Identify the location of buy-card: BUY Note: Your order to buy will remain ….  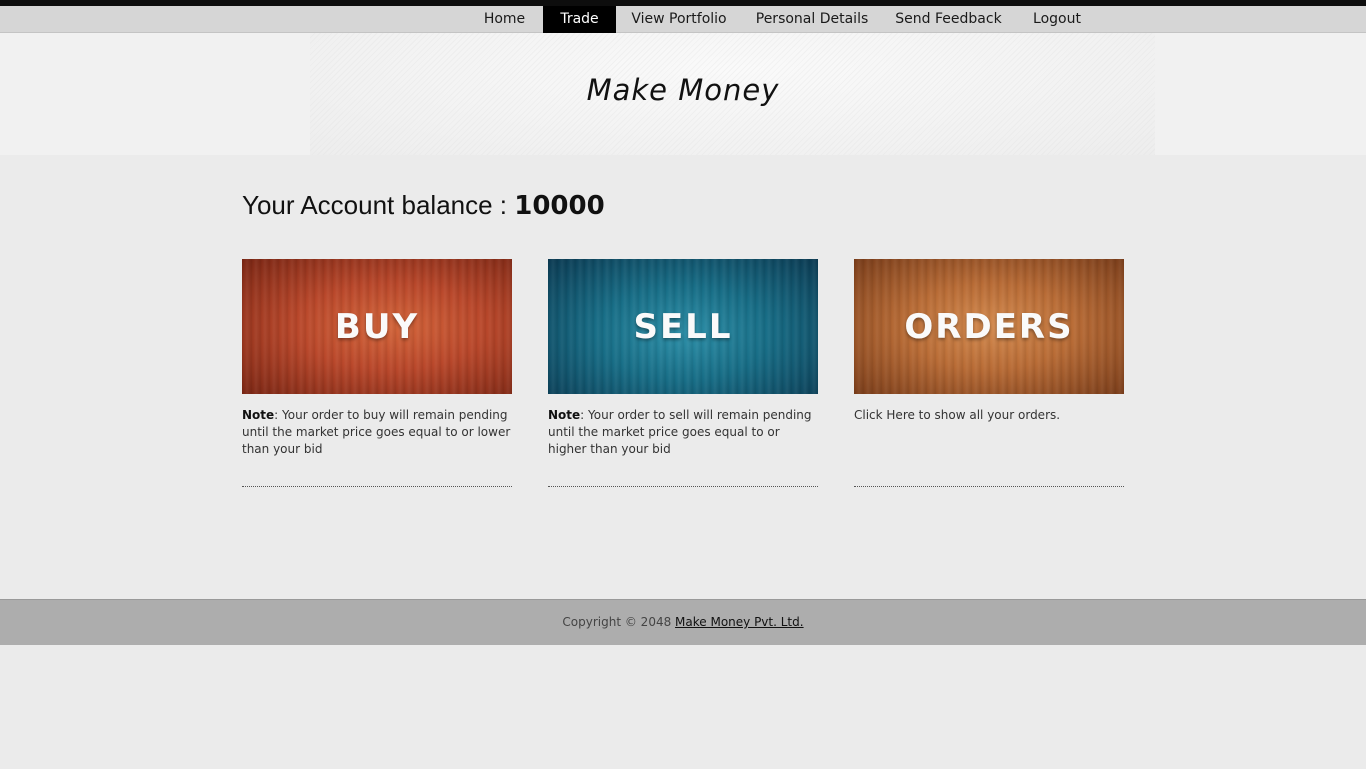
(377, 373).